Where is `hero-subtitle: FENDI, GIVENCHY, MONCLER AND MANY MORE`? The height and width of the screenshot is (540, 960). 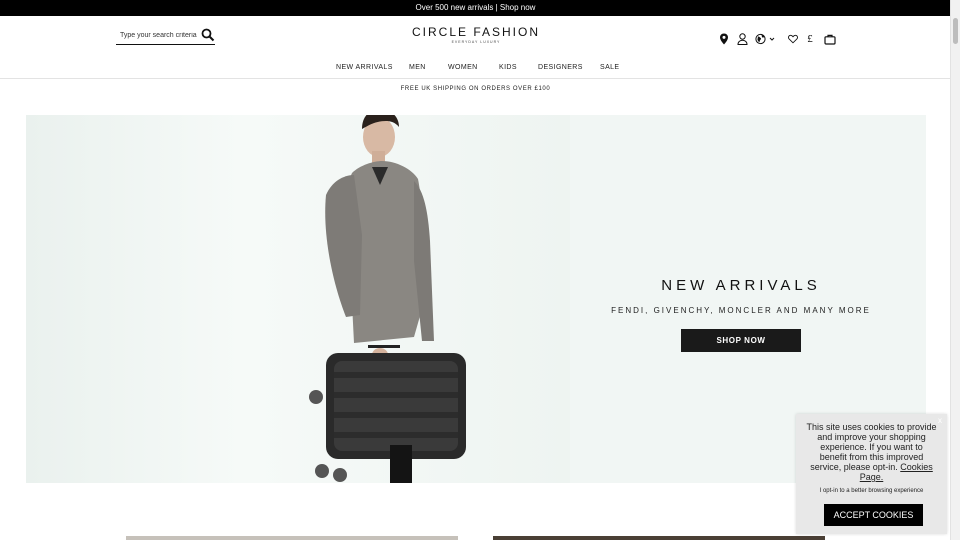
hero-subtitle: FENDI, GIVENCHY, MONCLER AND MANY MORE is located at coordinates (741, 310).